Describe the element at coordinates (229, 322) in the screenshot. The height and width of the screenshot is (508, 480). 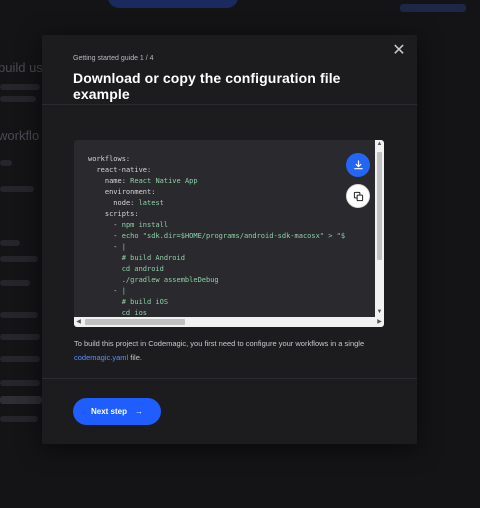
I see `horizontal-scrollbar: ◀ ▶` at that location.